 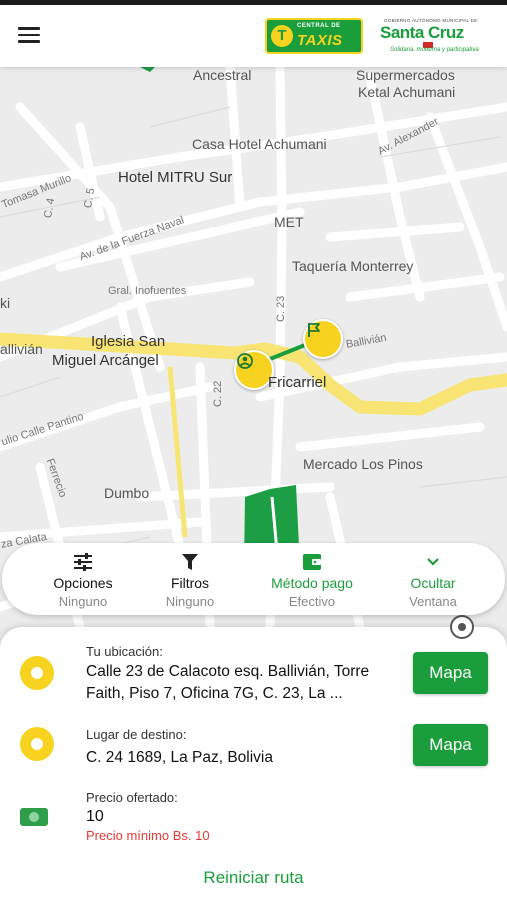 What do you see at coordinates (148, 835) in the screenshot?
I see `minimum-price-text: Precio mínimo Bs. 10` at bounding box center [148, 835].